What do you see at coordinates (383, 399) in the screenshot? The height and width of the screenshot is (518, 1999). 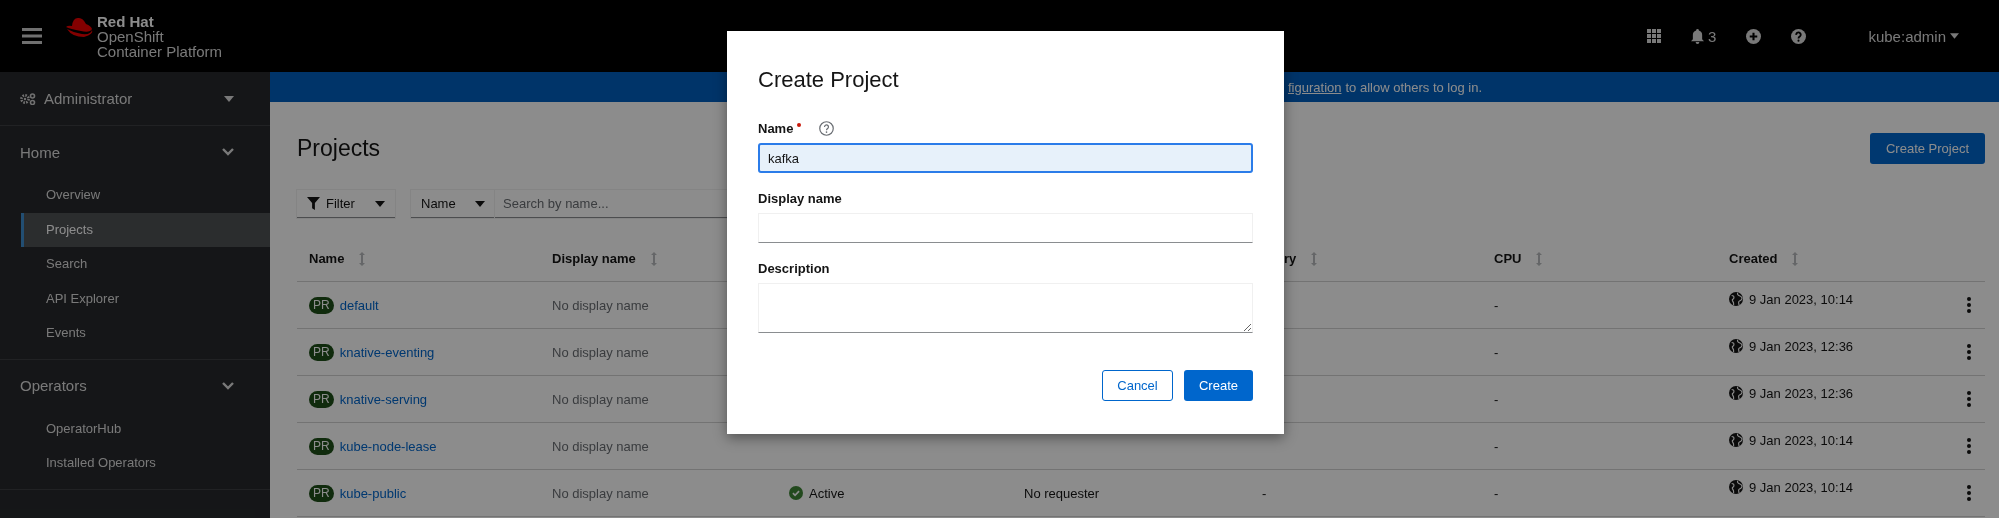 I see `project-link: knative-serving` at bounding box center [383, 399].